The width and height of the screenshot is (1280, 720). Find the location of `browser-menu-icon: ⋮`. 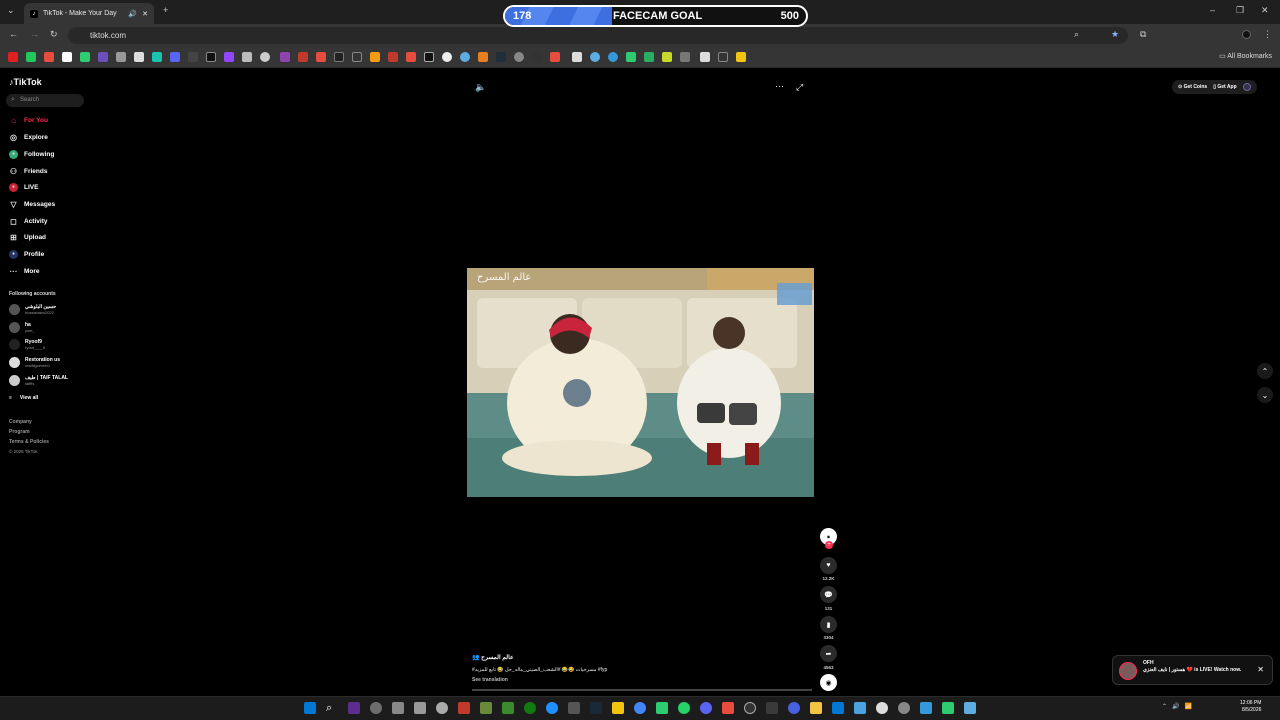

browser-menu-icon: ⋮ is located at coordinates (1267, 34).